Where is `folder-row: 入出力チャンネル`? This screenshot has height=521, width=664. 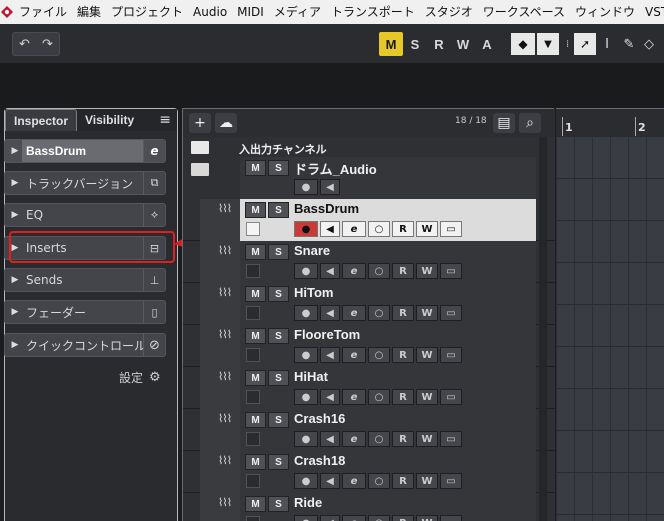 folder-row: 入出力チャンネル is located at coordinates (369, 147).